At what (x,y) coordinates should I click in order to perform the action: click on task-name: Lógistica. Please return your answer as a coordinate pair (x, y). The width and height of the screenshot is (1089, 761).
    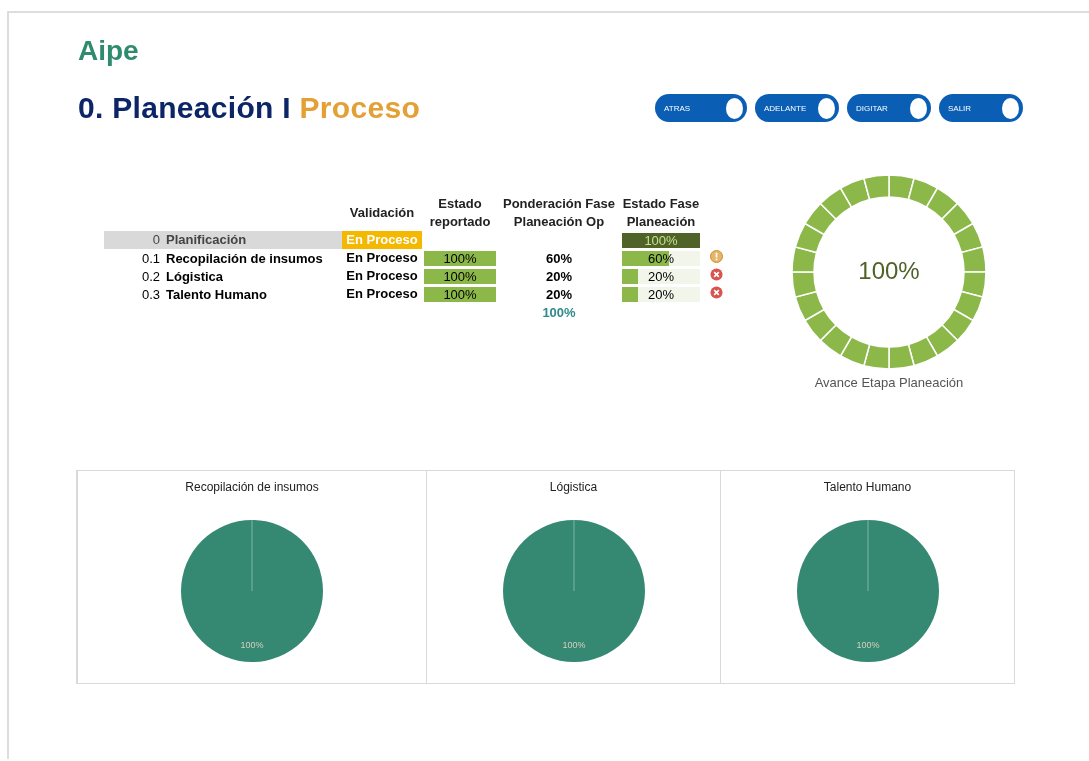
    Looking at the image, I should click on (195, 276).